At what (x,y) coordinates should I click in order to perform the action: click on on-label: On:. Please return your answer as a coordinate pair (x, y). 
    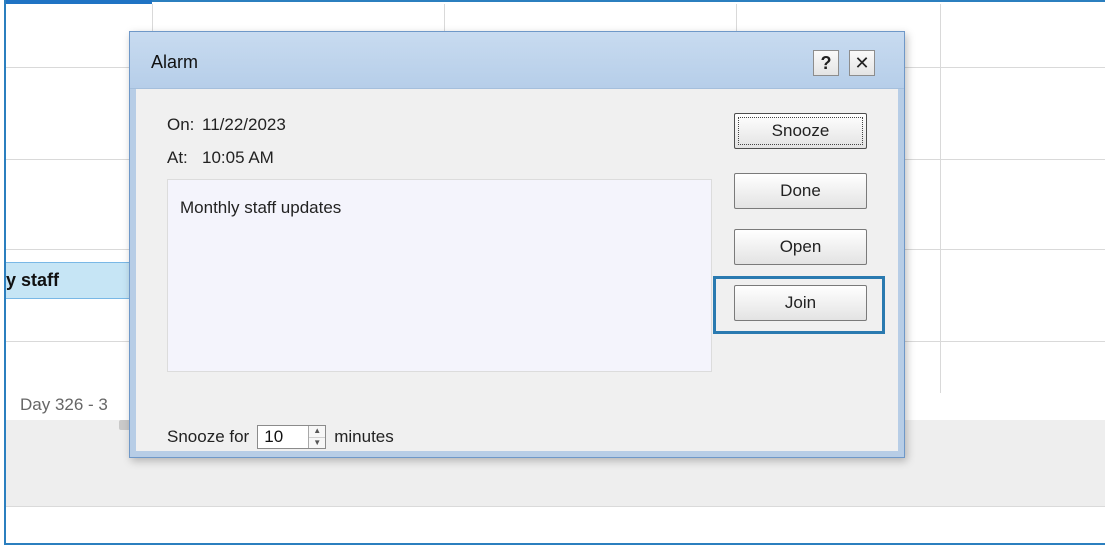
    Looking at the image, I should click on (181, 124).